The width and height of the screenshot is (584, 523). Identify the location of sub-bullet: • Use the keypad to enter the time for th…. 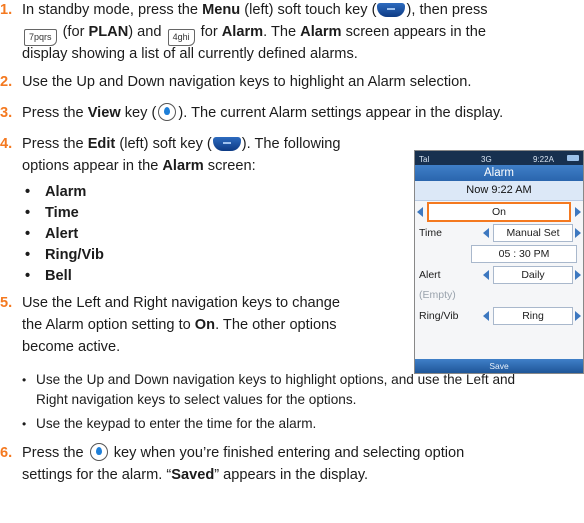
(169, 423).